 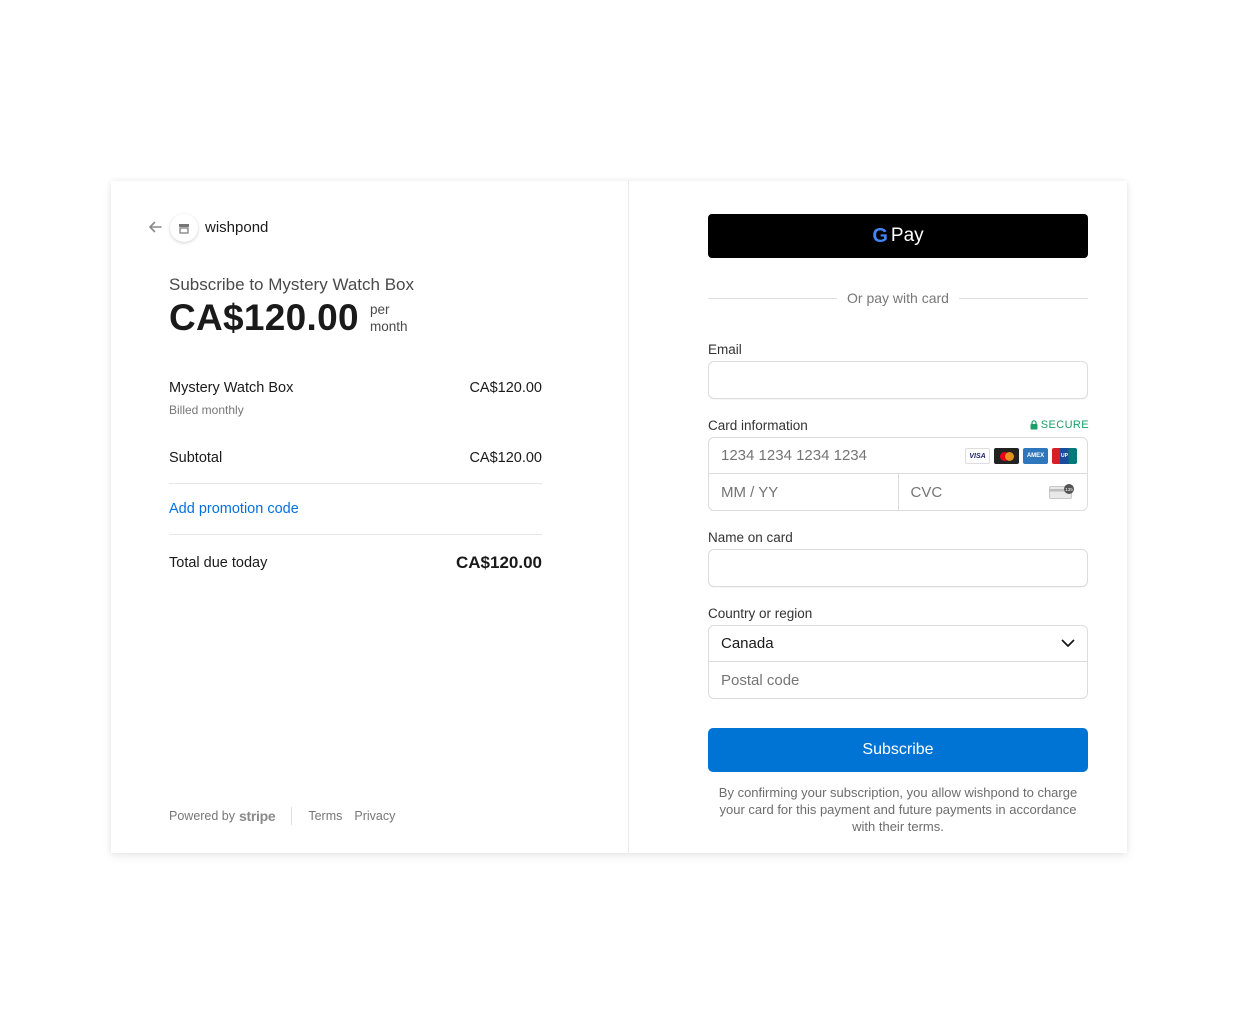 I want to click on or-pay-with-card-text: Or pay with card, so click(x=898, y=298).